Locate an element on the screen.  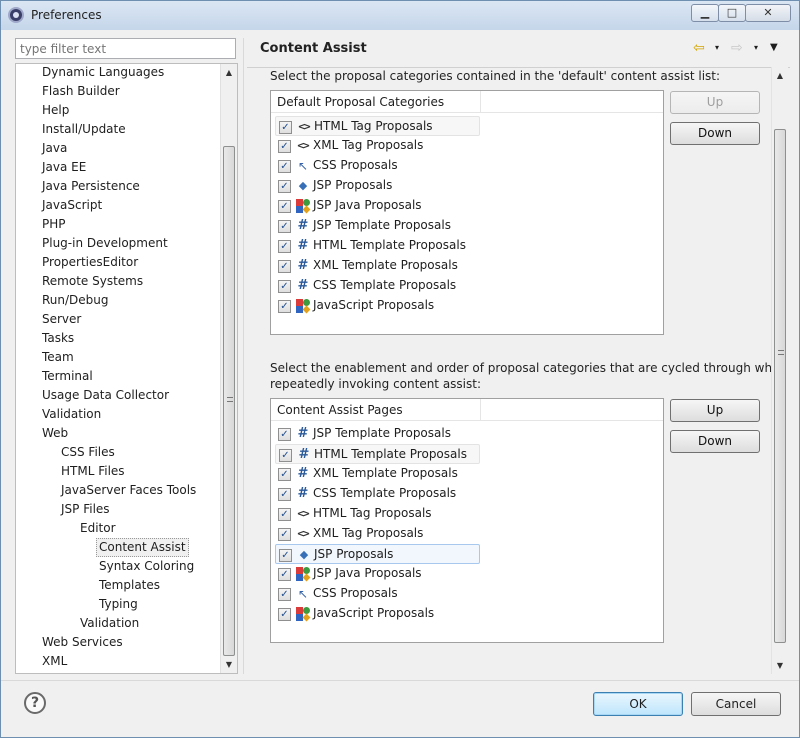
up-button-pages: Up is located at coordinates (715, 410).